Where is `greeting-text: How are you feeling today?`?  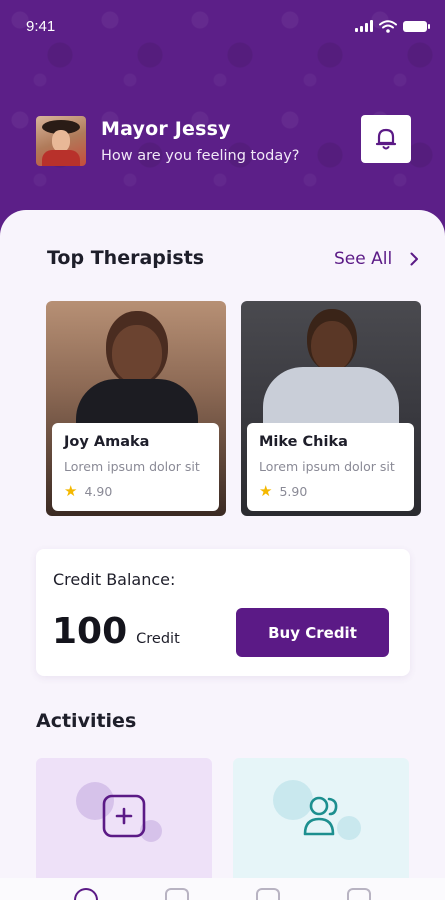
greeting-text: How are you feeling today? is located at coordinates (200, 156).